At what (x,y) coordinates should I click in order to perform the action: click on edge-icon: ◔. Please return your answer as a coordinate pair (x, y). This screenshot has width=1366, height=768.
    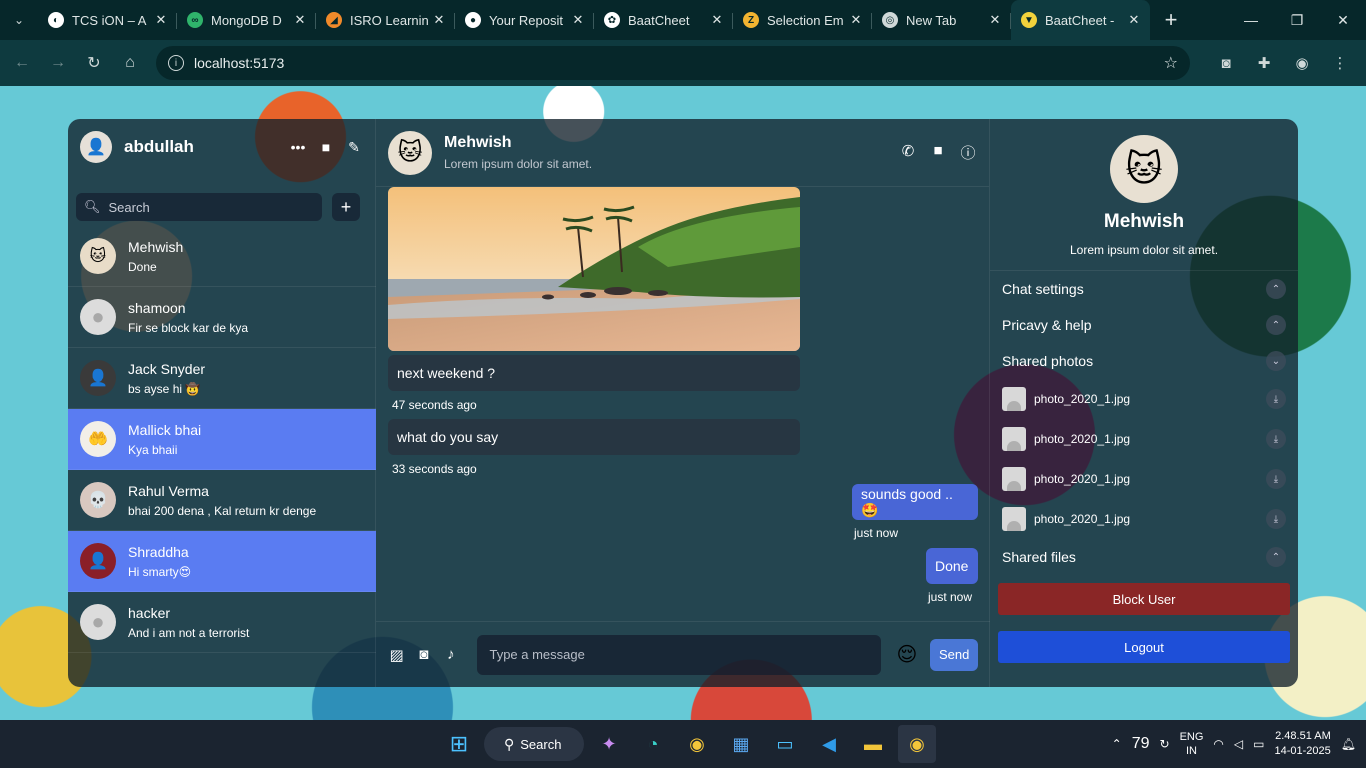
    Looking at the image, I should click on (653, 744).